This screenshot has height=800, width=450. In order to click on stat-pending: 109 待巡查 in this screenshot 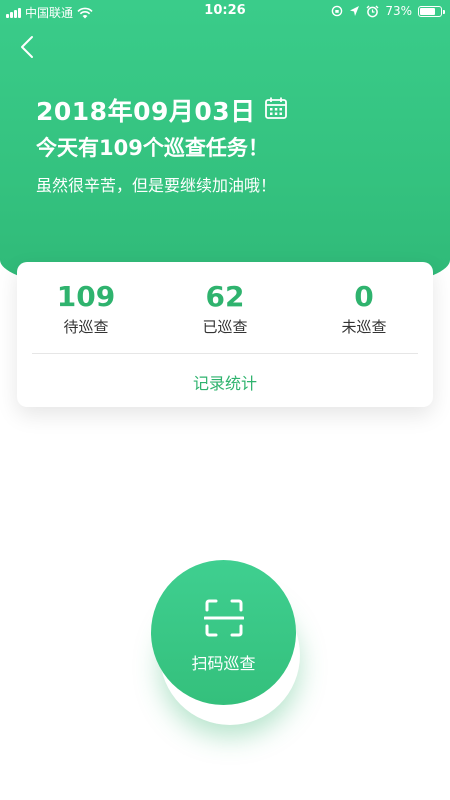, I will do `click(86, 308)`.